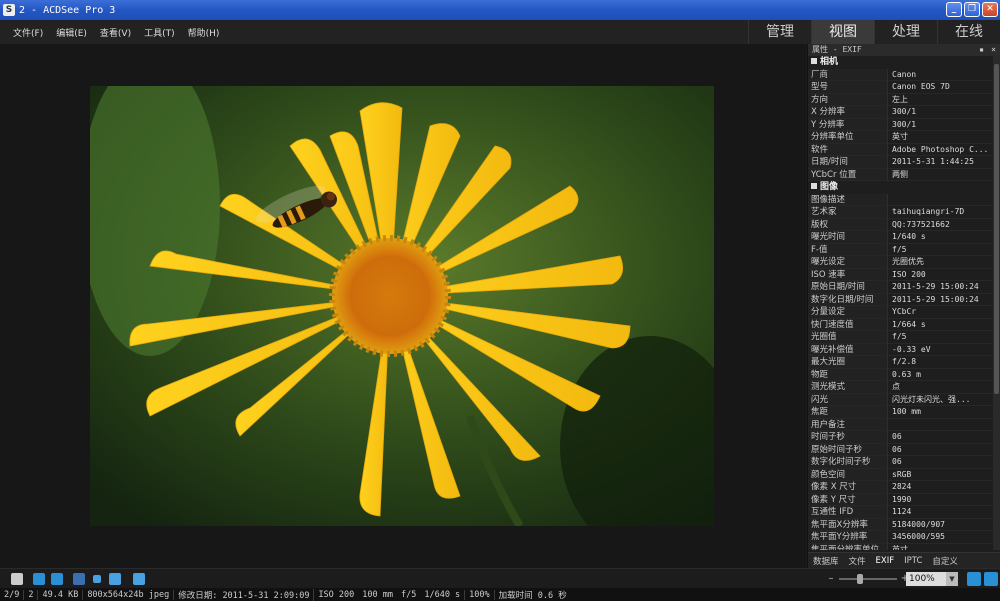 The height and width of the screenshot is (601, 1000). What do you see at coordinates (831, 578) in the screenshot?
I see `zoom-out-button: –` at bounding box center [831, 578].